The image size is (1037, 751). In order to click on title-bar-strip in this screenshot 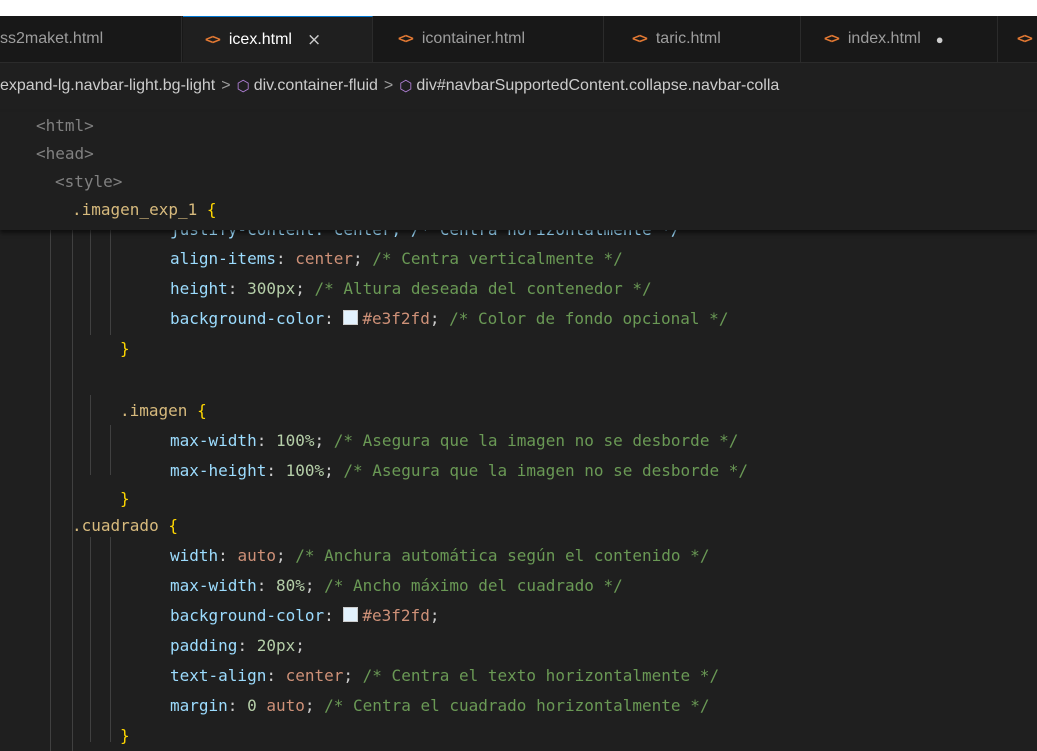, I will do `click(518, 8)`.